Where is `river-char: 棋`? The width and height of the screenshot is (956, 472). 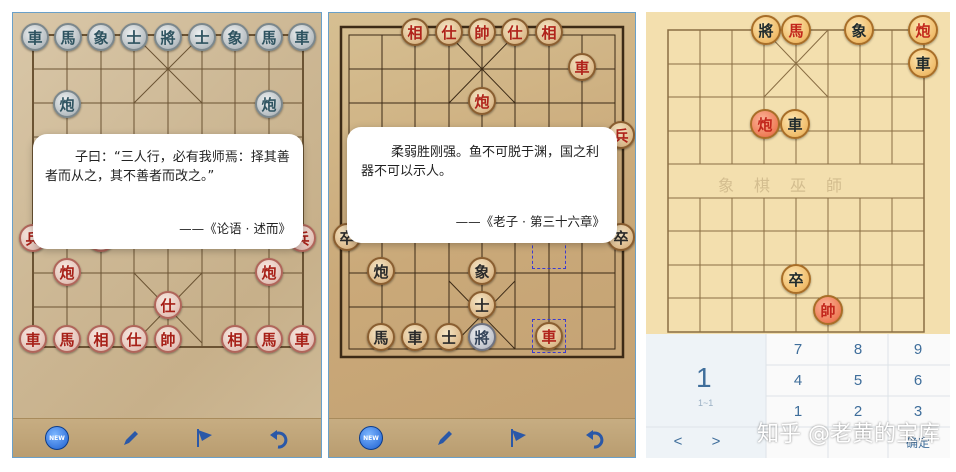
river-char: 棋 is located at coordinates (772, 185).